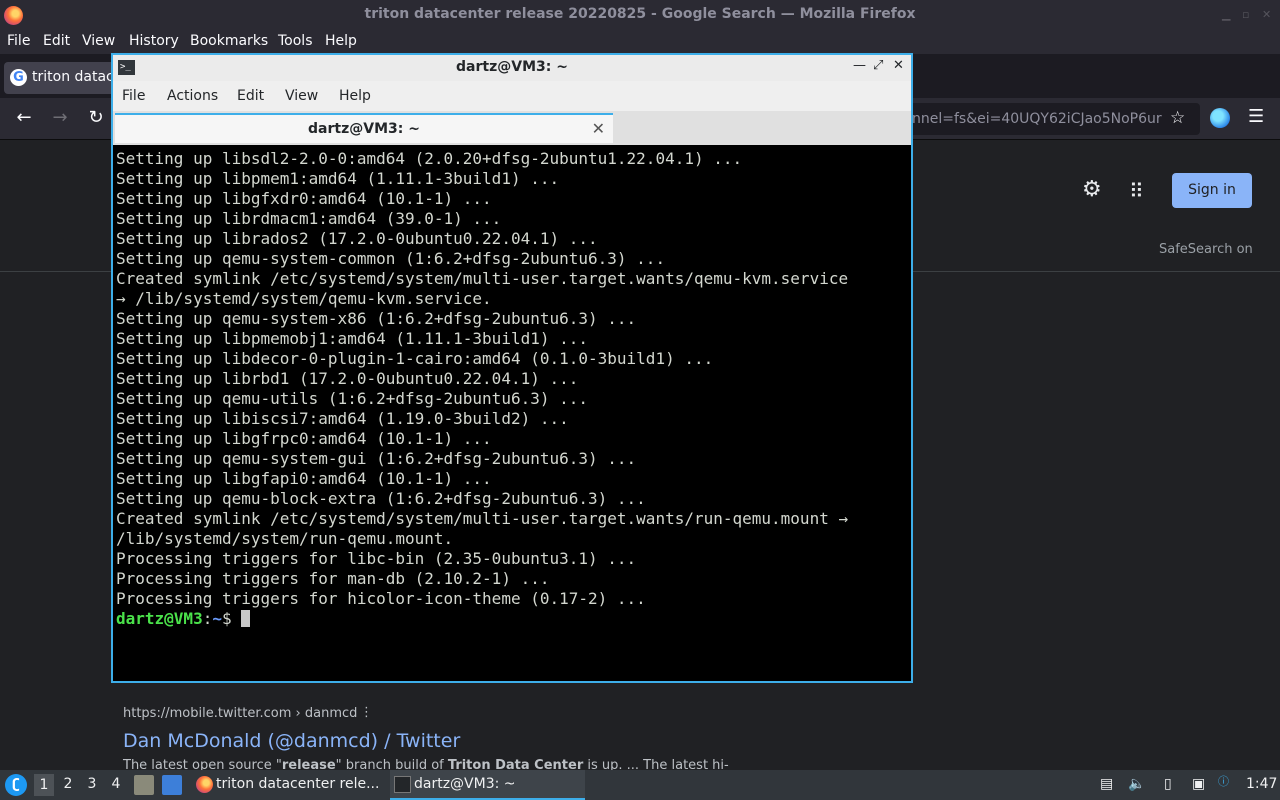 The width and height of the screenshot is (1280, 800). I want to click on bookmark-star-icon: ☆, so click(1177, 118).